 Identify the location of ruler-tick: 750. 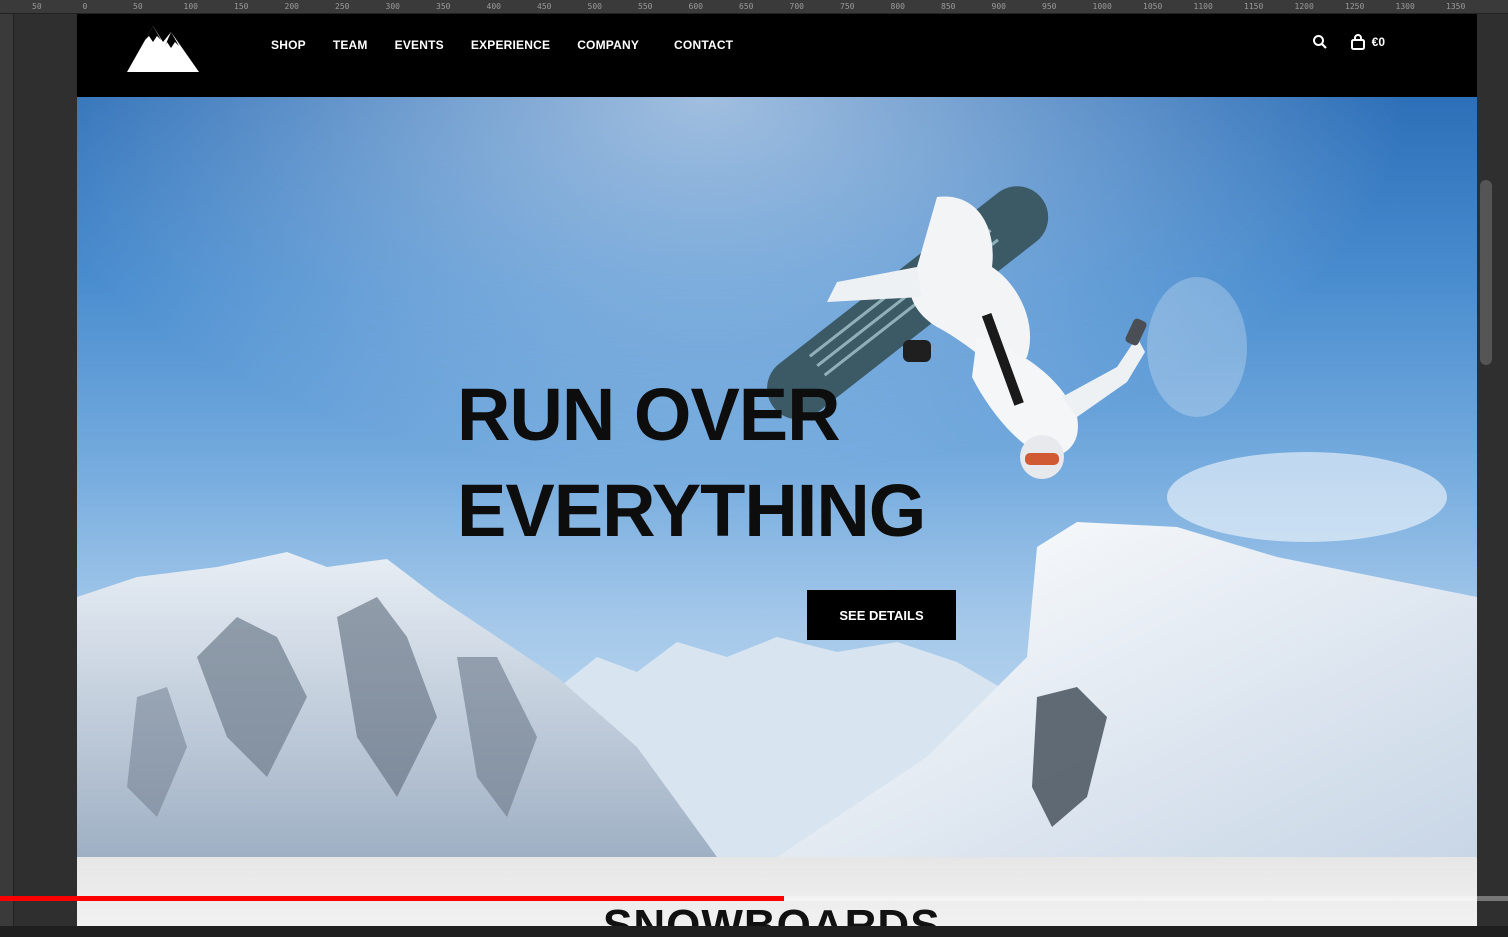
(847, 6).